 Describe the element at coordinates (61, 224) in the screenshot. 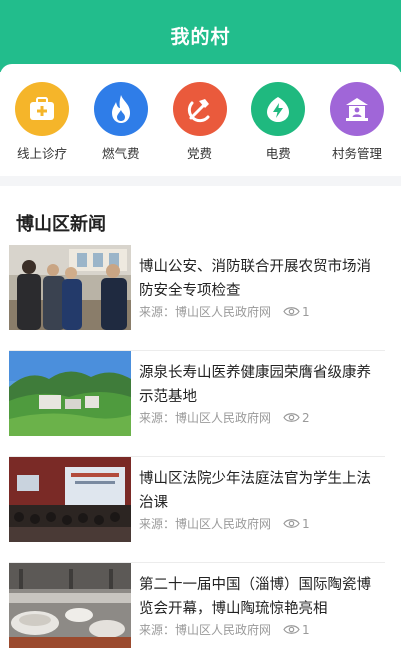

I see `section-title: 博山区新闻` at that location.